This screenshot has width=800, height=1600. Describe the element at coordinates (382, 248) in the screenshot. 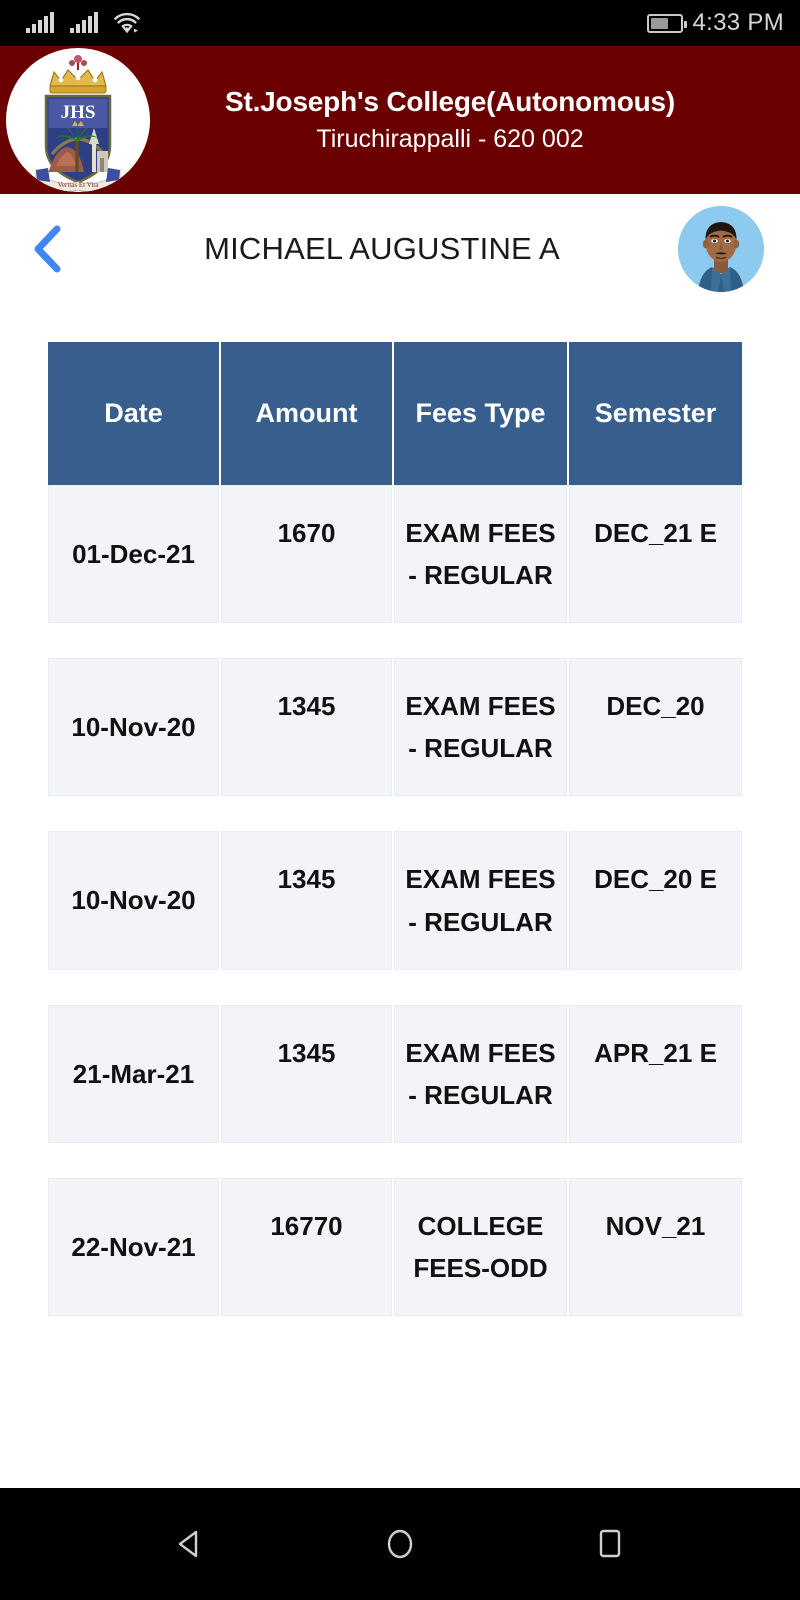

I see `page-title: MICHAEL AUGUSTINE A` at that location.